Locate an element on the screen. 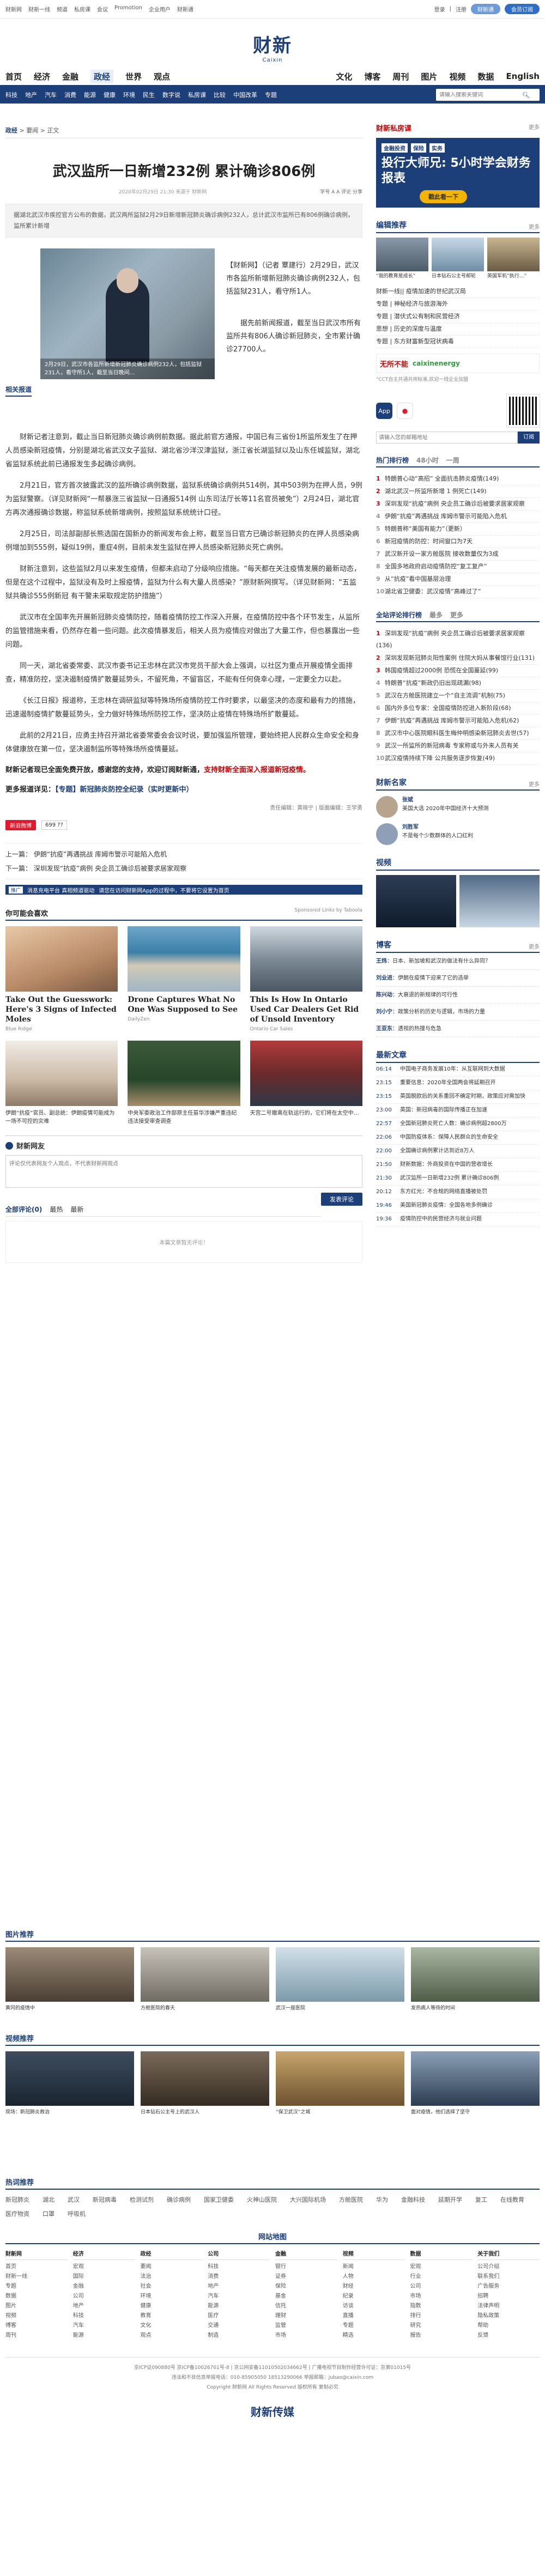 Image resolution: width=545 pixels, height=2576 pixels. sitemap-link: 广告服务 is located at coordinates (509, 2287).